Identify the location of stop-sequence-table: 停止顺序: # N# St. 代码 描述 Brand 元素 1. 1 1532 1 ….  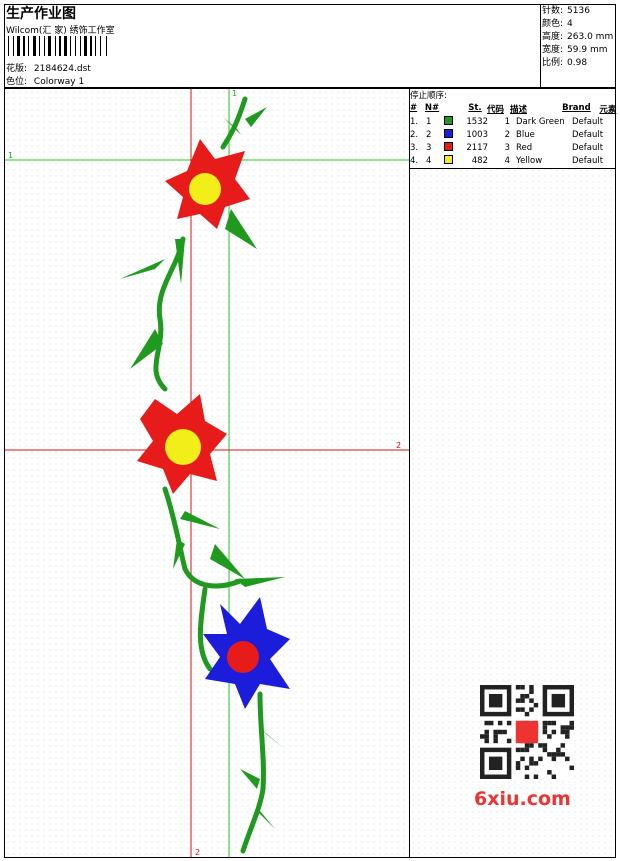
(514, 127).